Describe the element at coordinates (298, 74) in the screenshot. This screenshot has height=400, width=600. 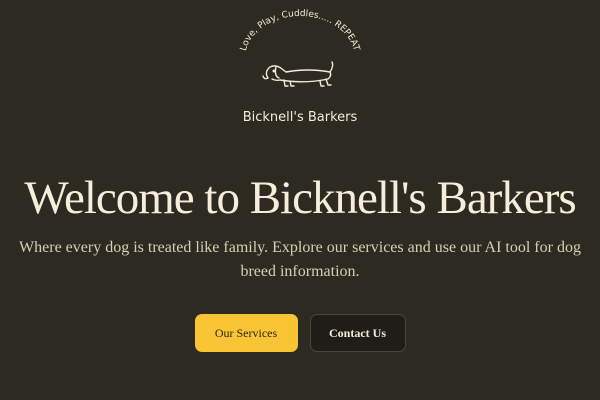
I see `dachshund-icon` at that location.